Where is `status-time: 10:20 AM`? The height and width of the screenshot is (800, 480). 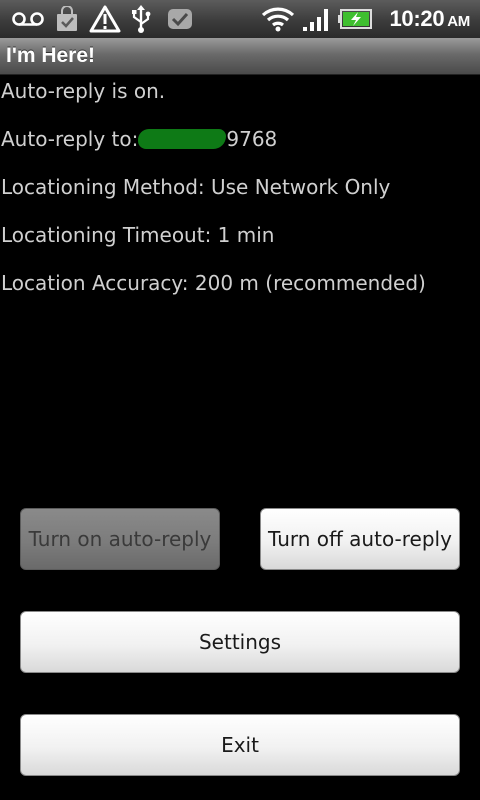 status-time: 10:20 AM is located at coordinates (429, 18).